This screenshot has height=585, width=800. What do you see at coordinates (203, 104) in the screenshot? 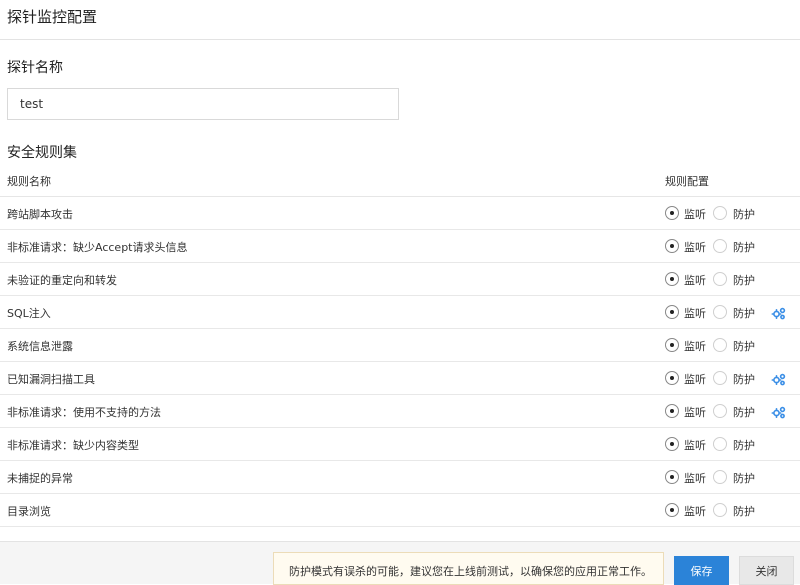
I see `probe-name-input` at bounding box center [203, 104].